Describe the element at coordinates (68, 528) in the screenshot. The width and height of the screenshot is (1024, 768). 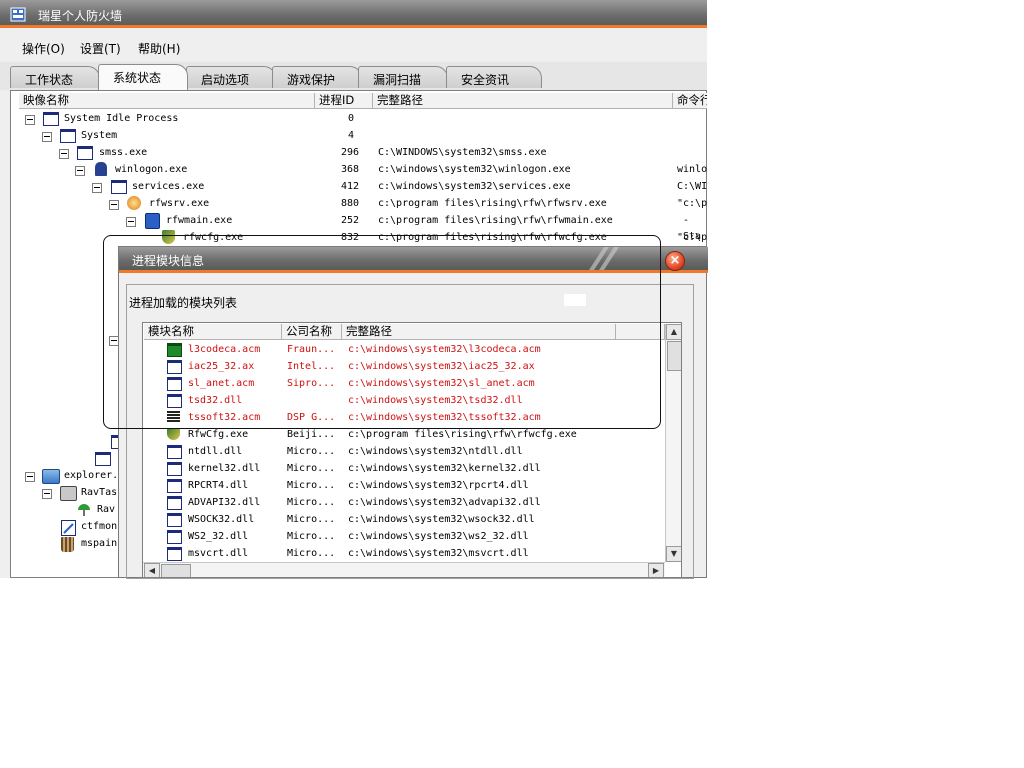
I see `ctfmon-icon` at that location.